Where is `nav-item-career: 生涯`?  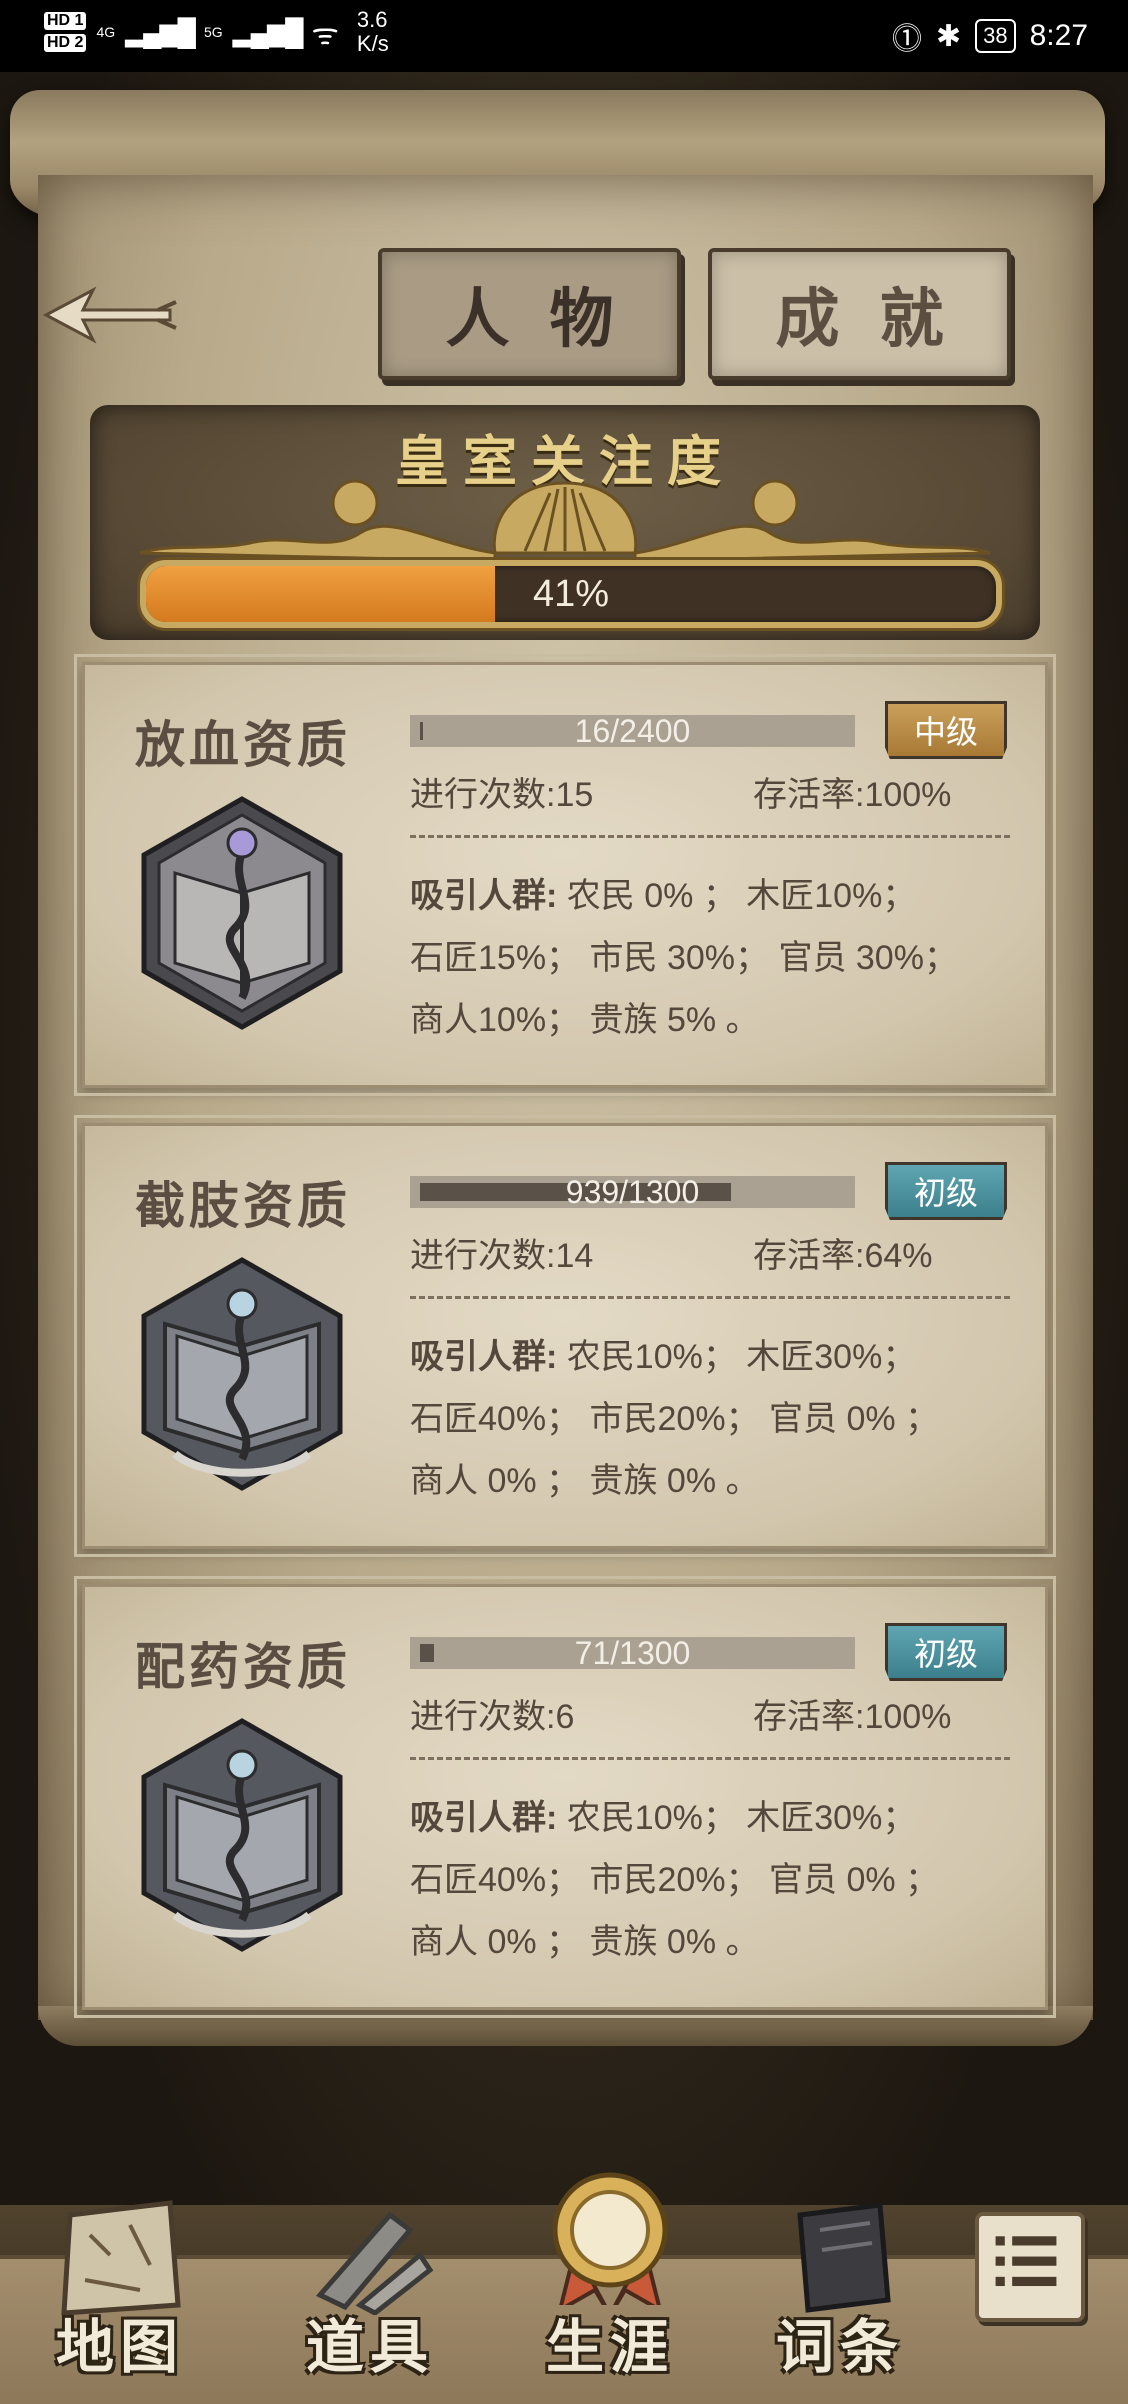 nav-item-career: 生涯 is located at coordinates (610, 2283).